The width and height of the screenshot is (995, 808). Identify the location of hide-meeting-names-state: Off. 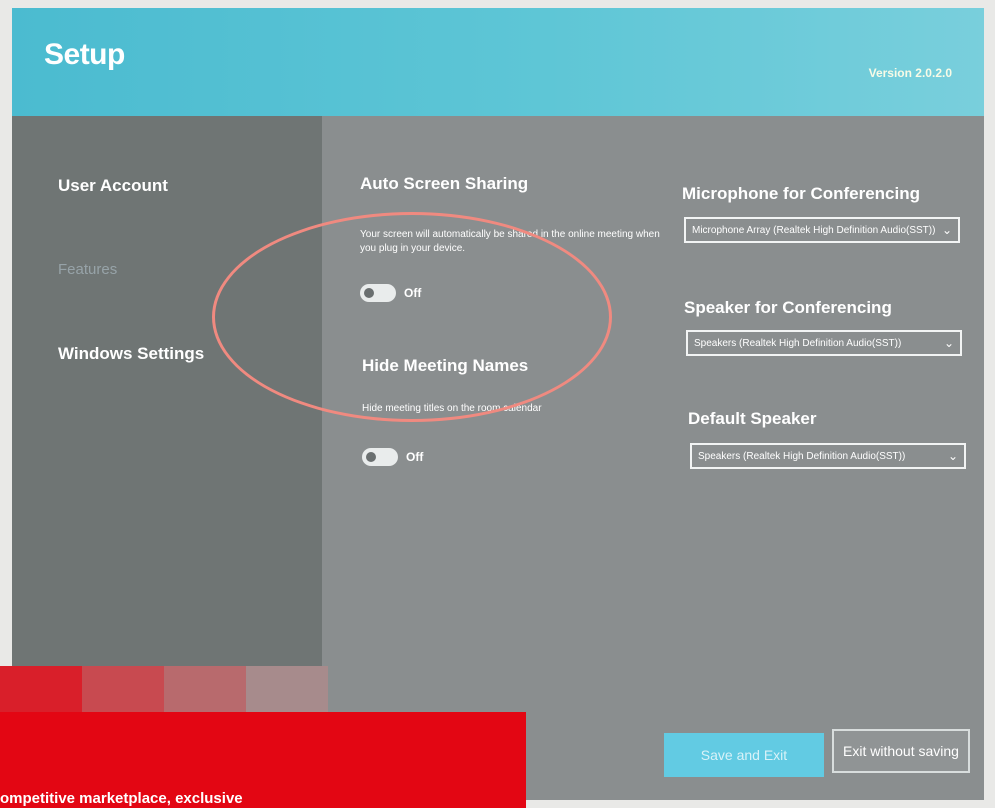
(415, 457).